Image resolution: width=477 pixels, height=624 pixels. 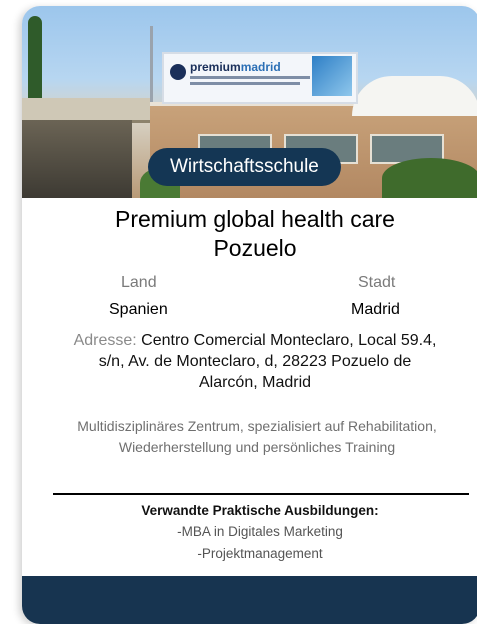 What do you see at coordinates (414, 96) in the screenshot?
I see `dome-structure` at bounding box center [414, 96].